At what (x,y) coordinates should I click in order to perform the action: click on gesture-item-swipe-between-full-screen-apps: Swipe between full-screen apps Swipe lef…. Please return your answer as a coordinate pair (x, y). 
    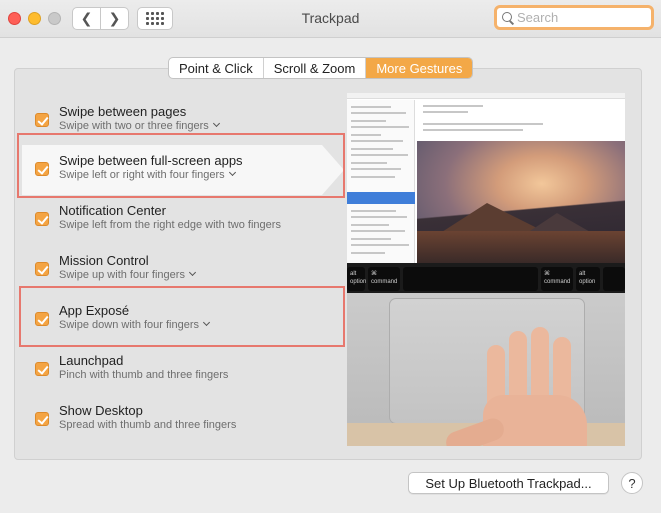
    Looking at the image, I should click on (179, 170).